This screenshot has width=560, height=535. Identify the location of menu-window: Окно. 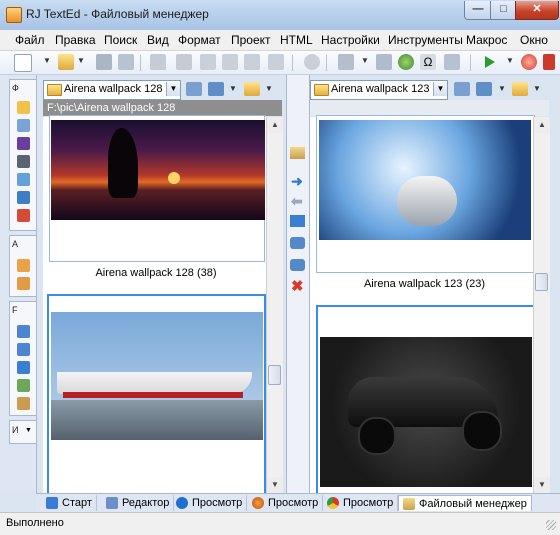
(534, 40).